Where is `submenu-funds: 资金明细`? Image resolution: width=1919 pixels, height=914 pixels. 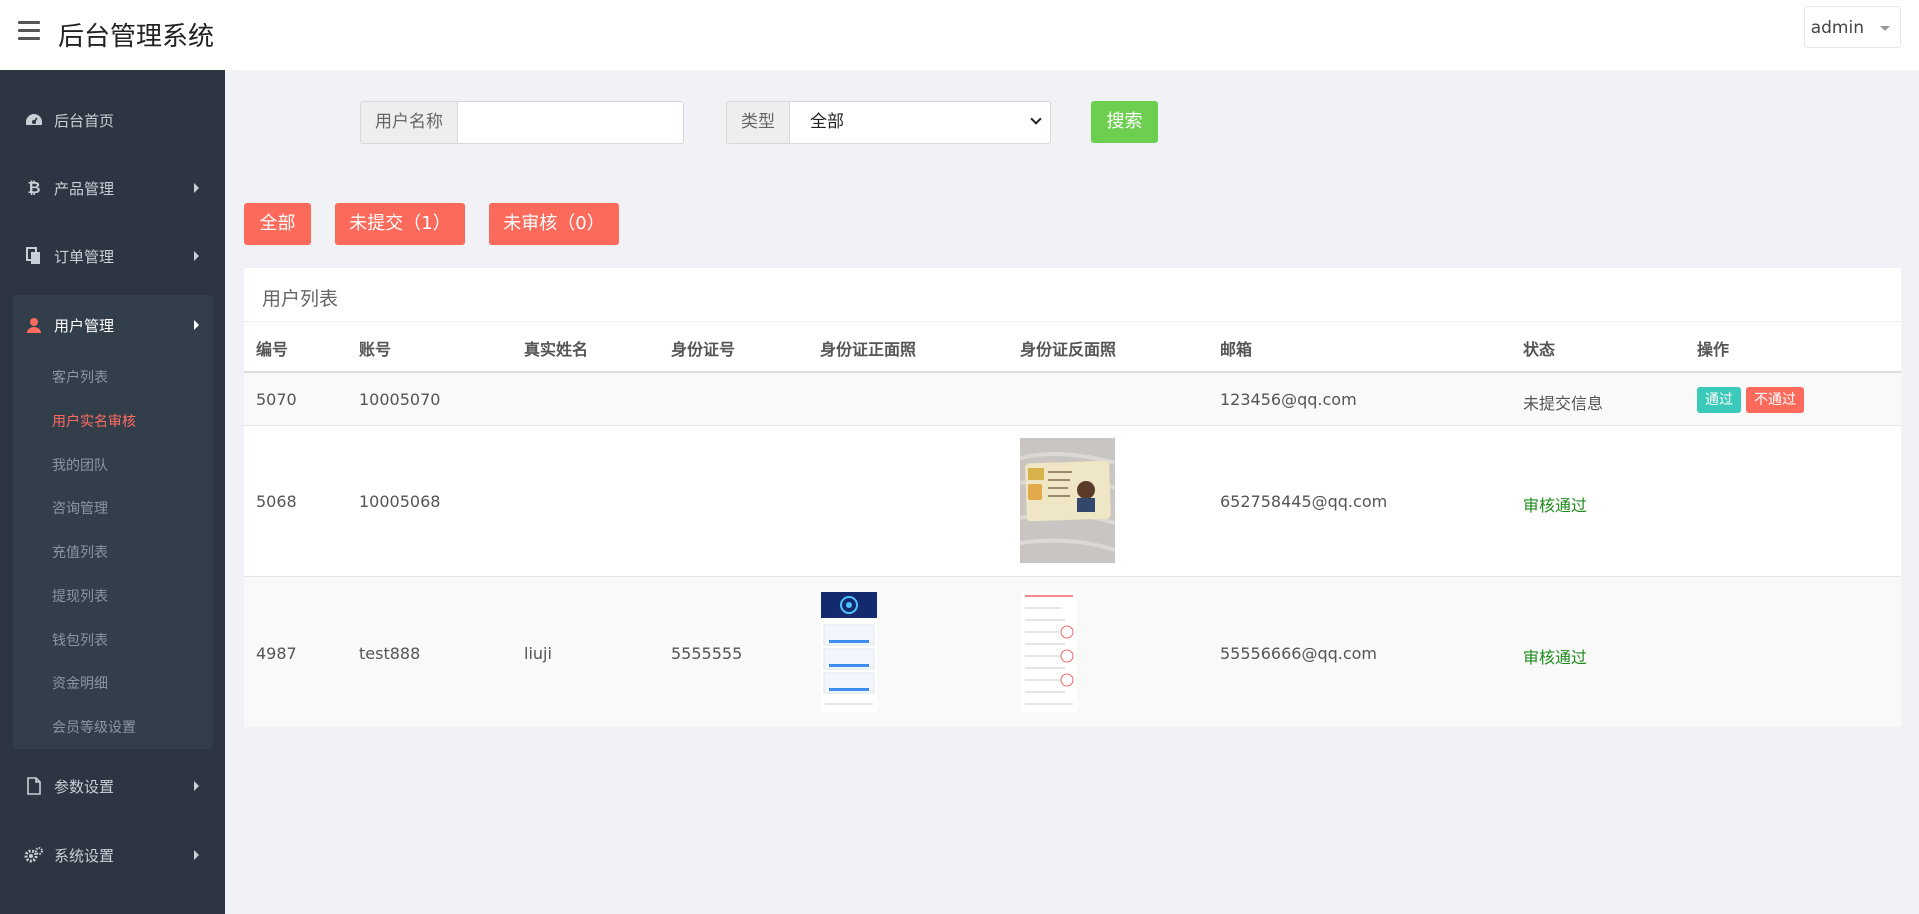
submenu-funds: 资金明细 is located at coordinates (80, 683).